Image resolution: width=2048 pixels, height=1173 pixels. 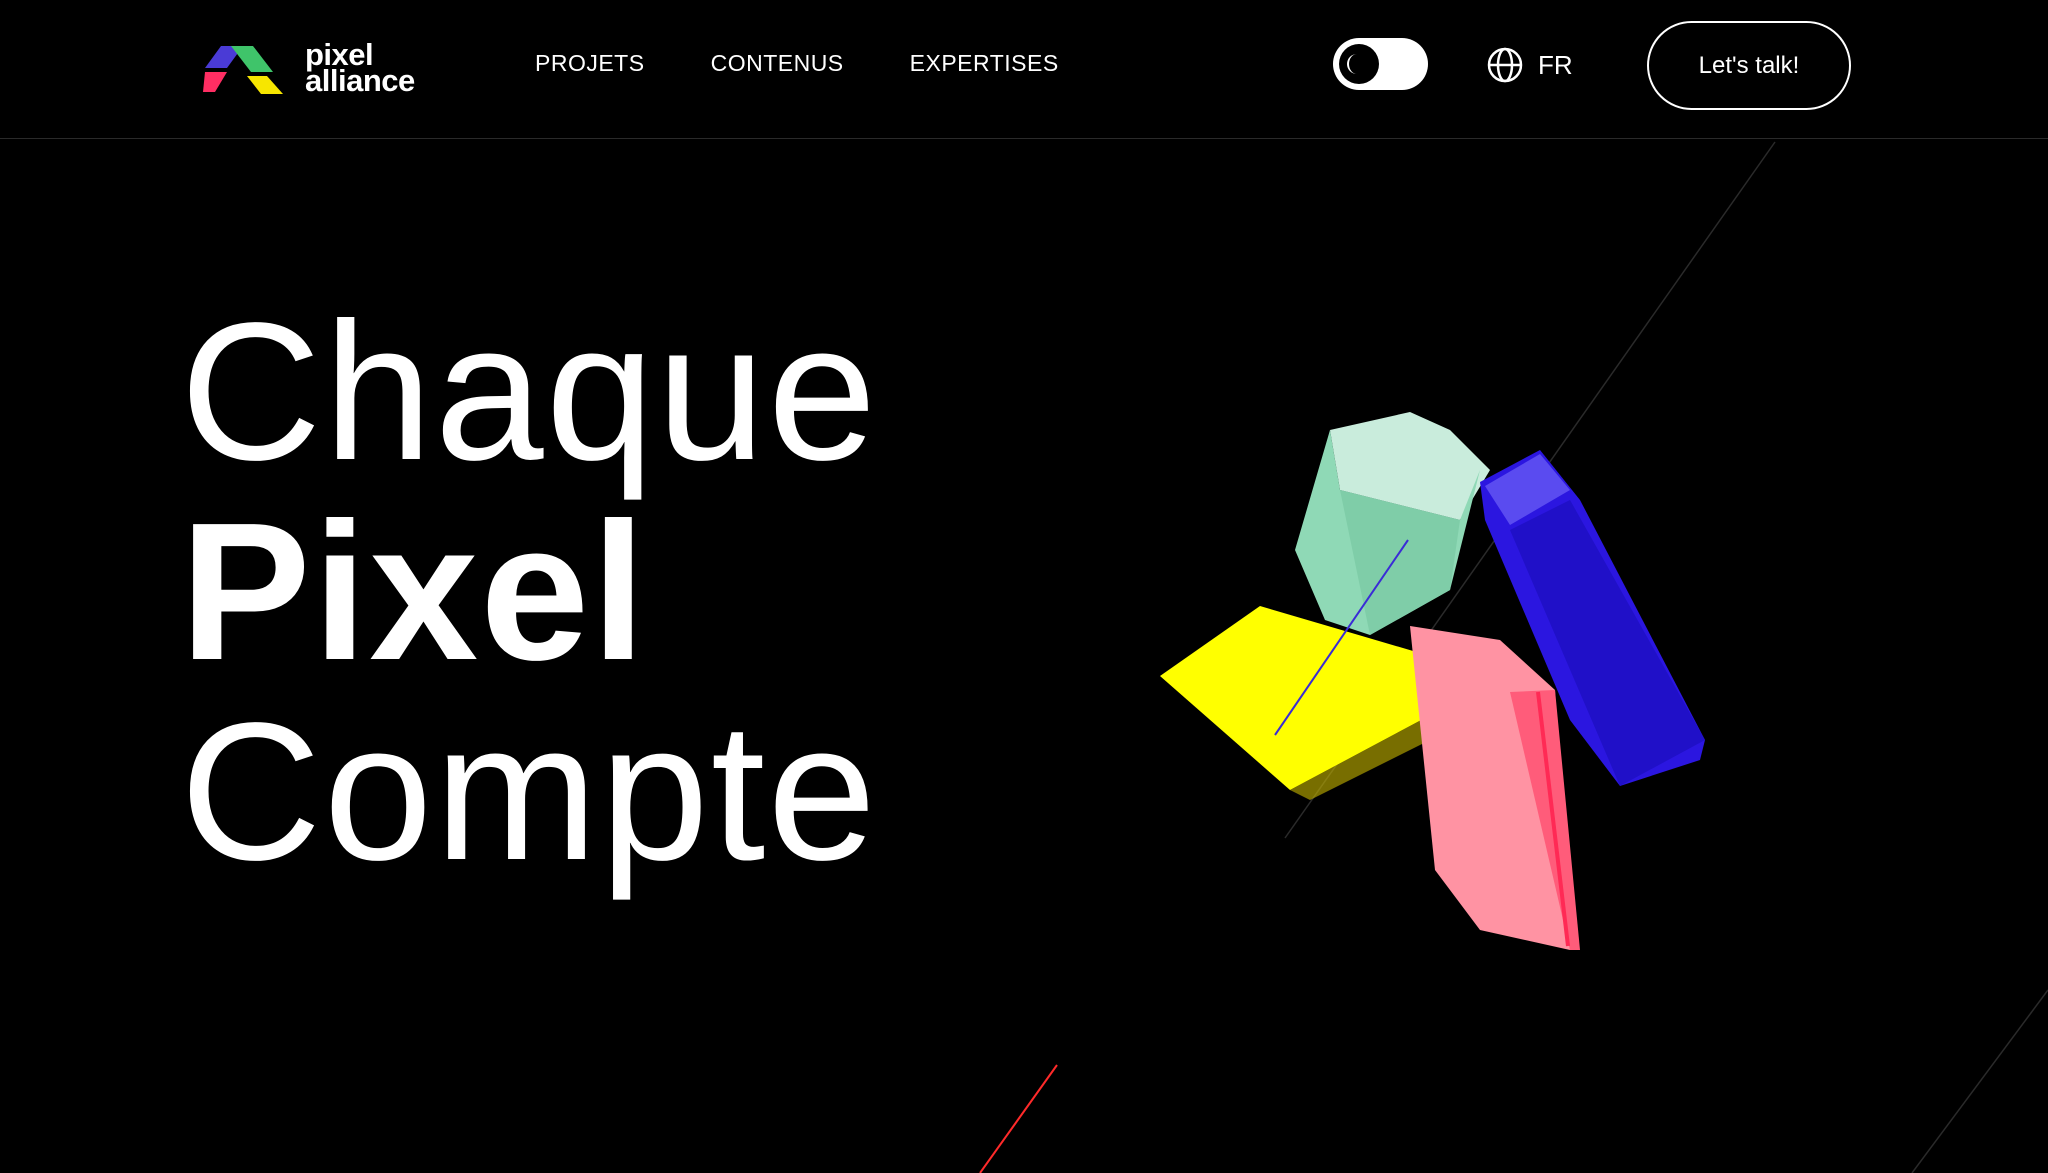 I want to click on nav-link-contenus: CONTENUS, so click(x=777, y=63).